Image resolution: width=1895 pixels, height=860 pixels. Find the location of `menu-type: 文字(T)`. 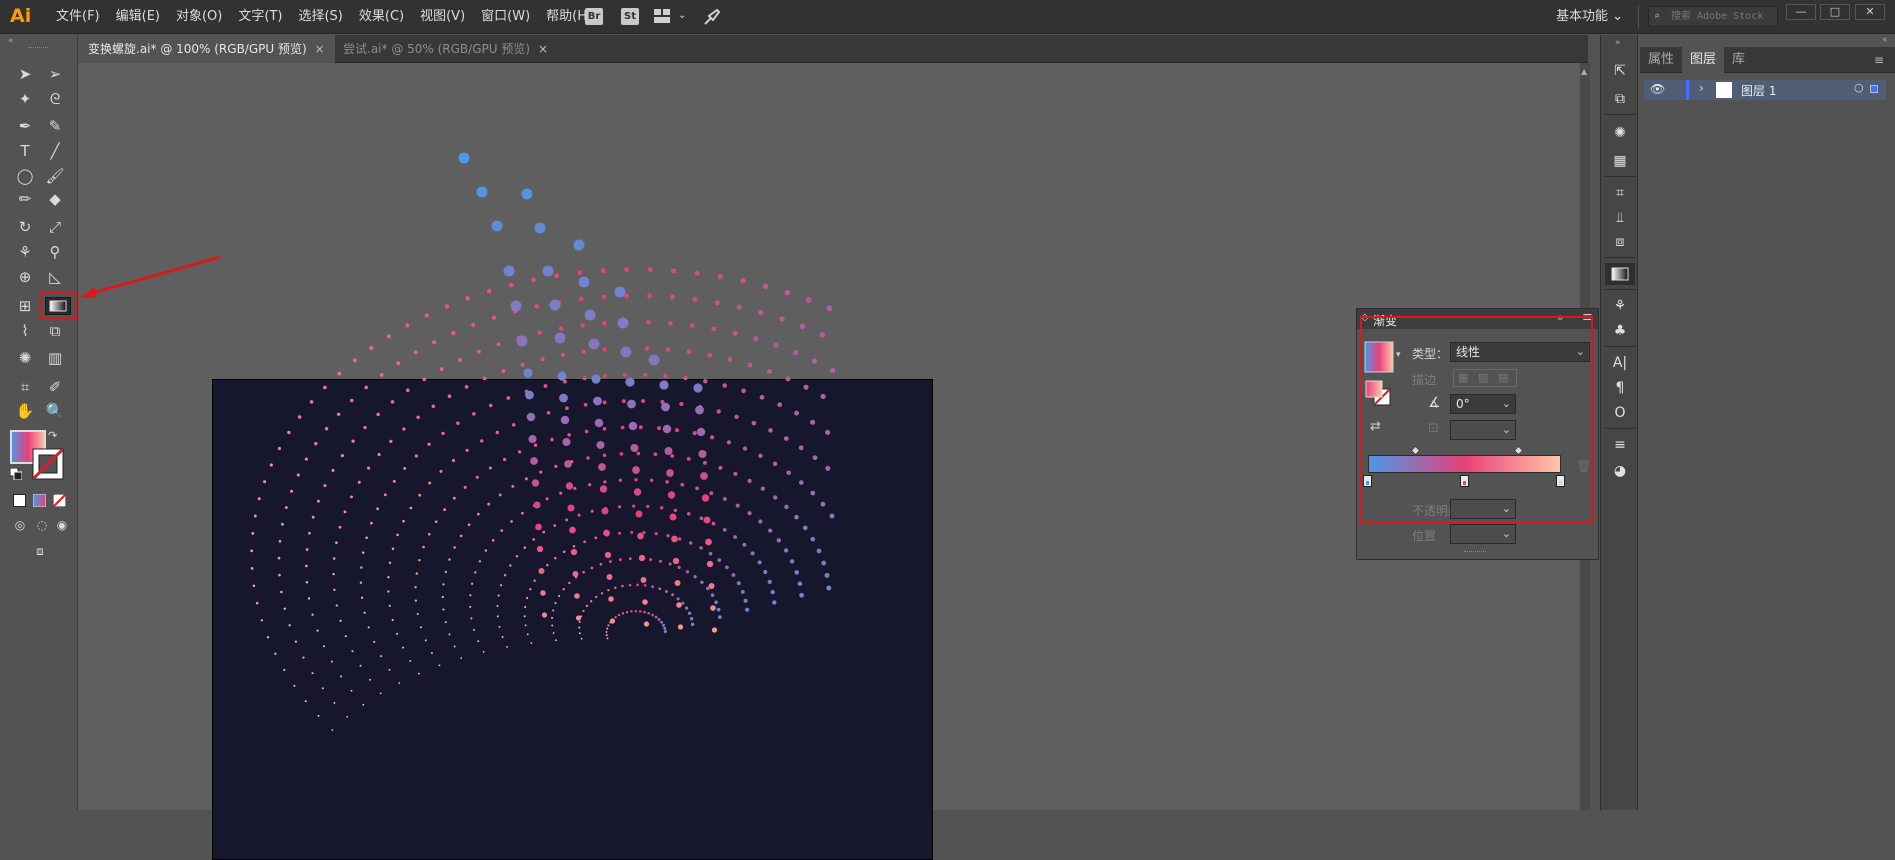

menu-type: 文字(T) is located at coordinates (260, 17).